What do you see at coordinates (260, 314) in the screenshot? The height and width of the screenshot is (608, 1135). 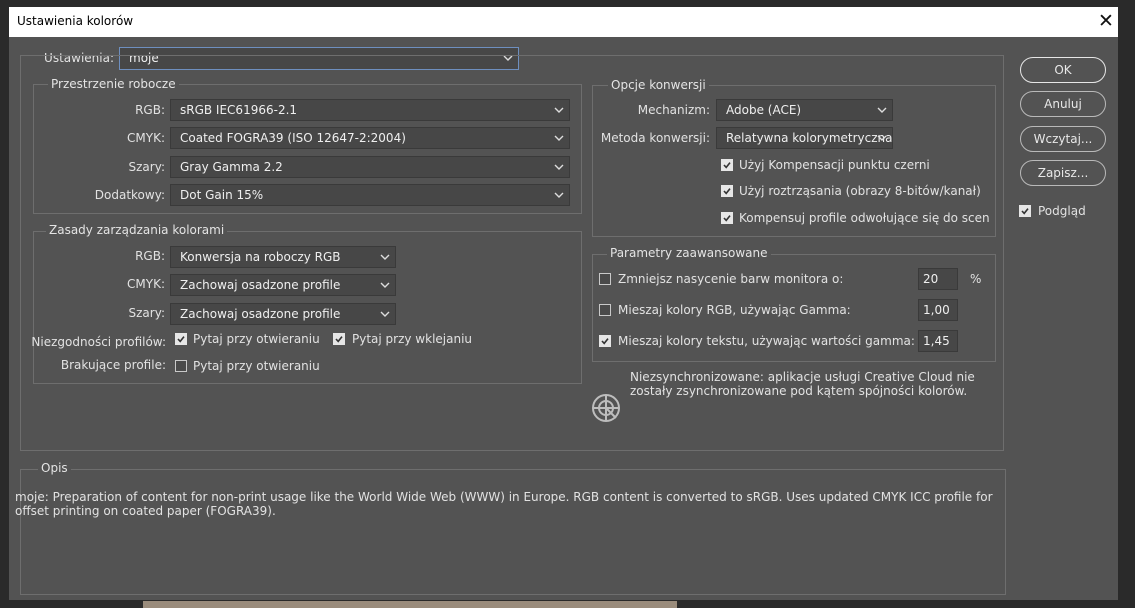 I see `policy-gray-value: Zachowaj osadzone profile` at bounding box center [260, 314].